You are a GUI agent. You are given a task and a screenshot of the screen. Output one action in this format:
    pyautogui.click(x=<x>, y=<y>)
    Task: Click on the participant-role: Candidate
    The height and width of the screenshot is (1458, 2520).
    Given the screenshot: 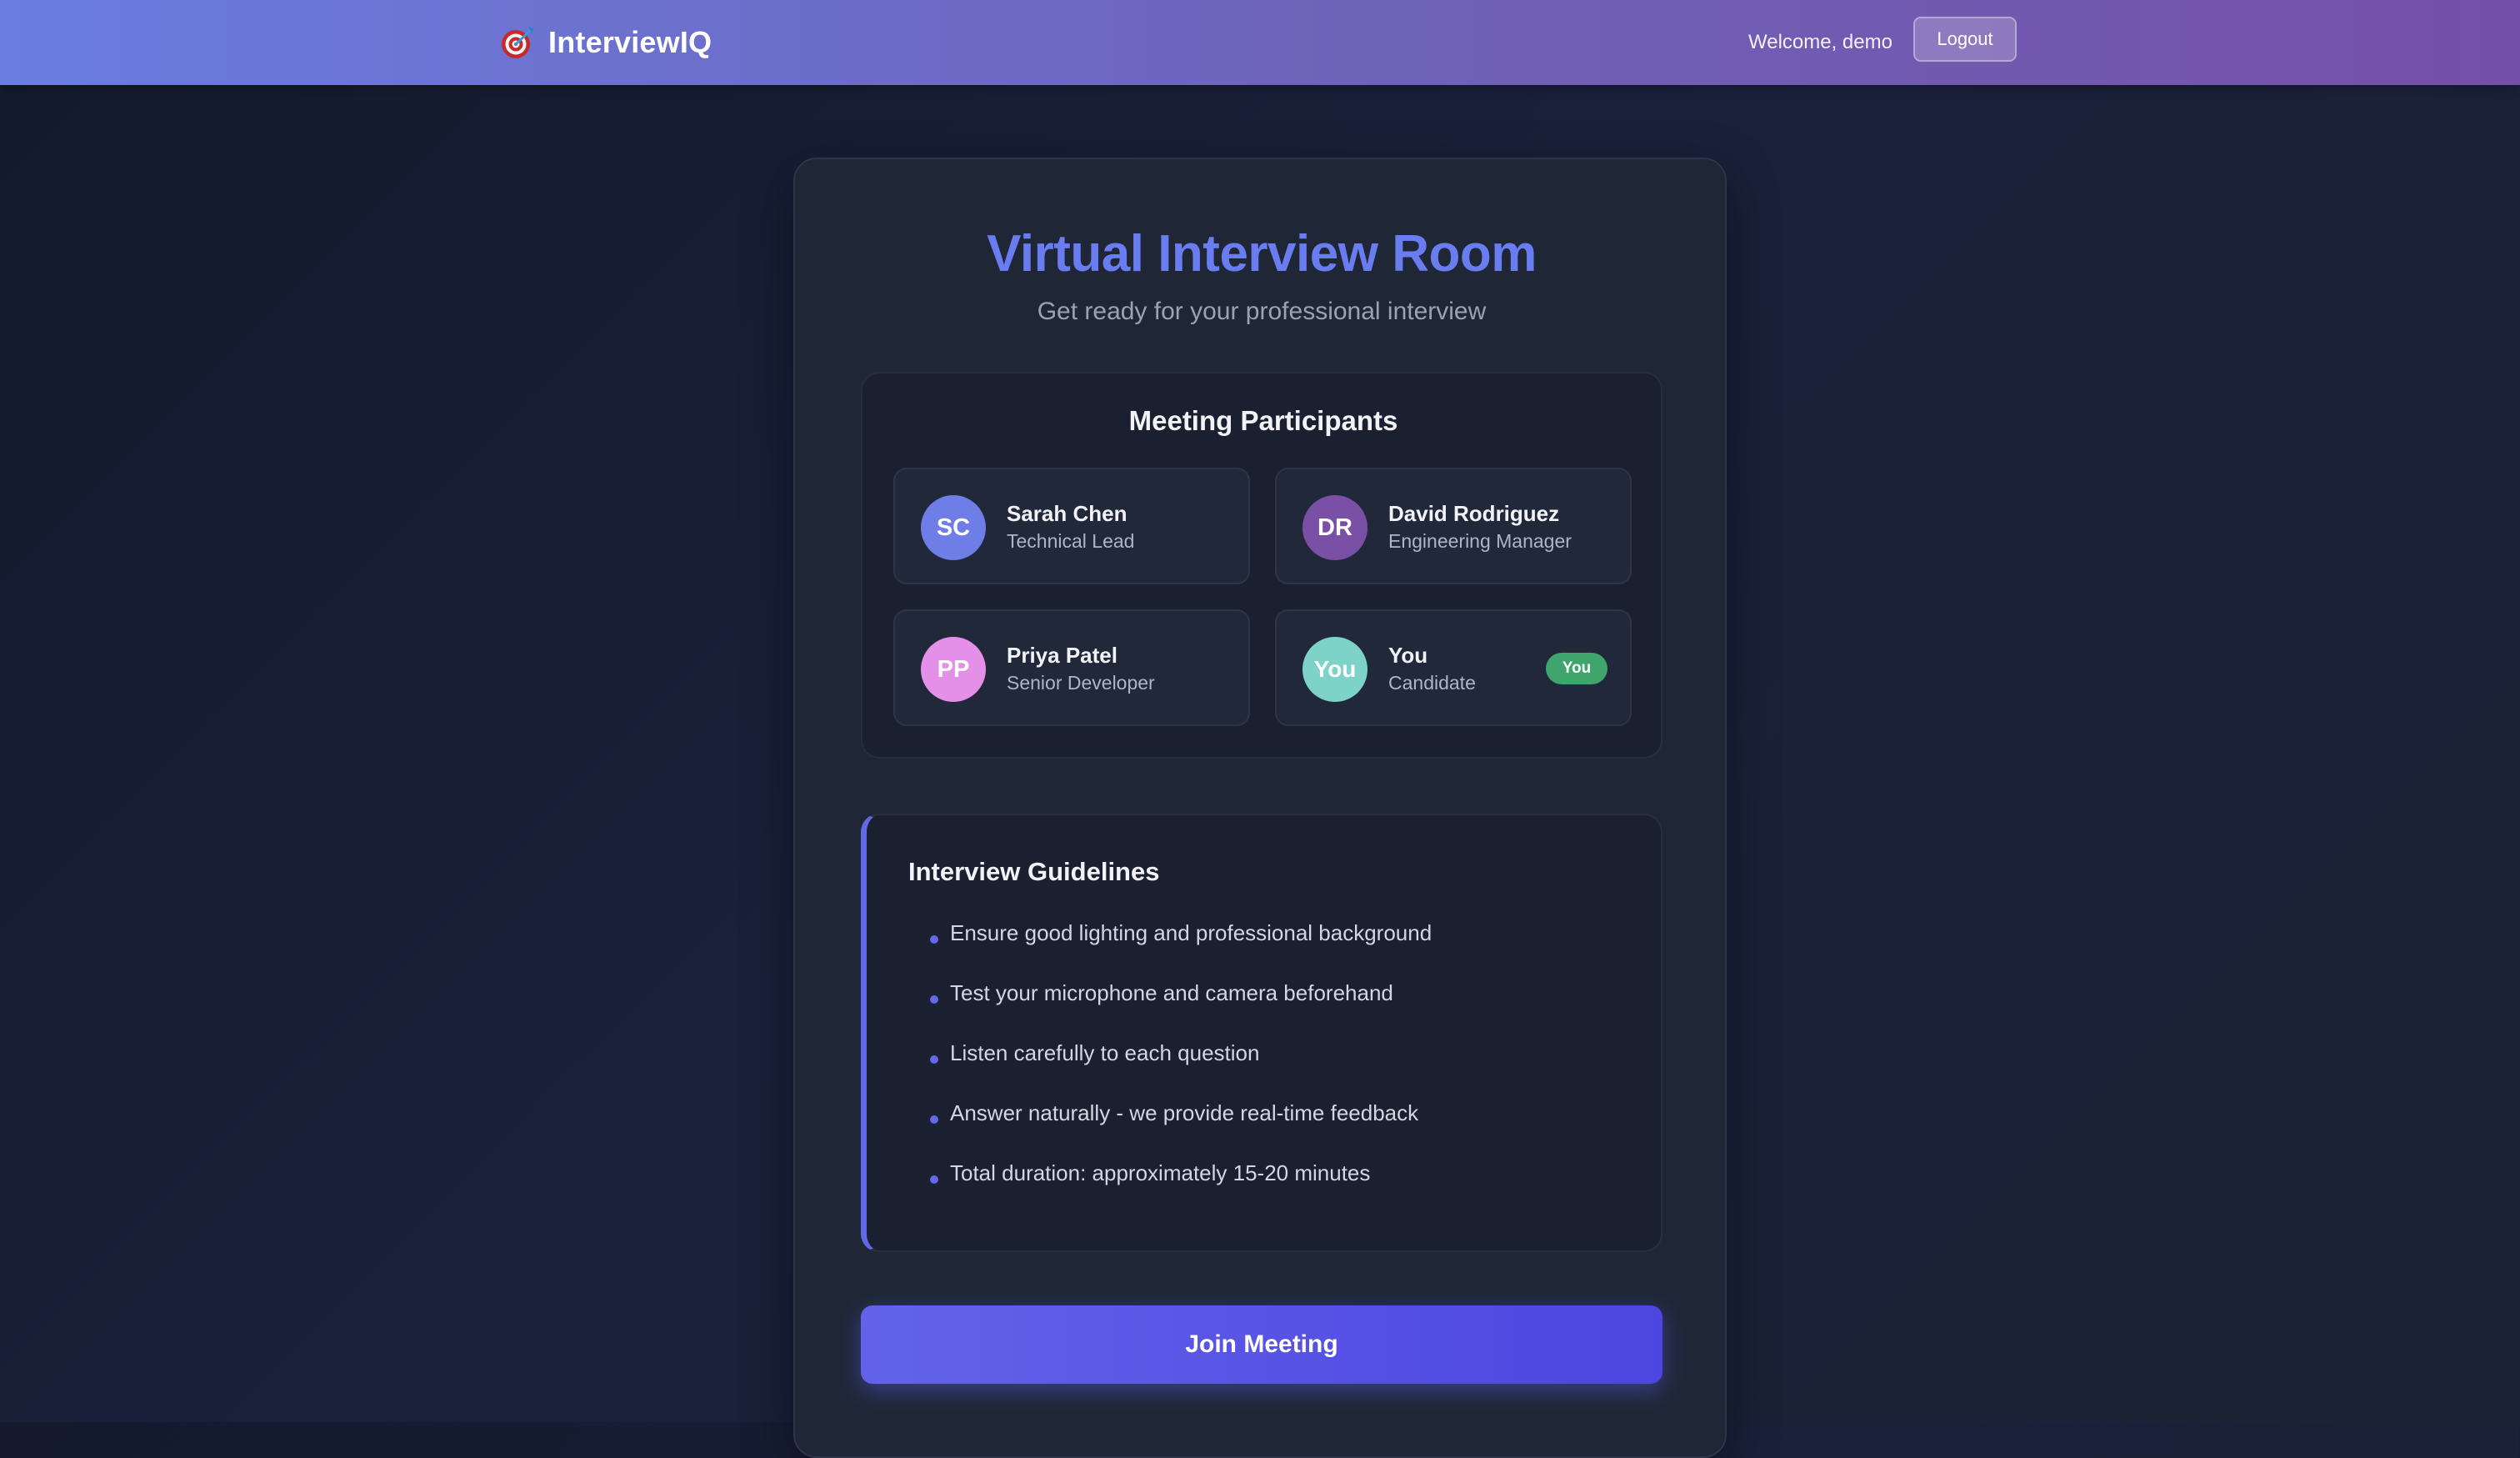 What is the action you would take?
    pyautogui.click(x=1432, y=683)
    